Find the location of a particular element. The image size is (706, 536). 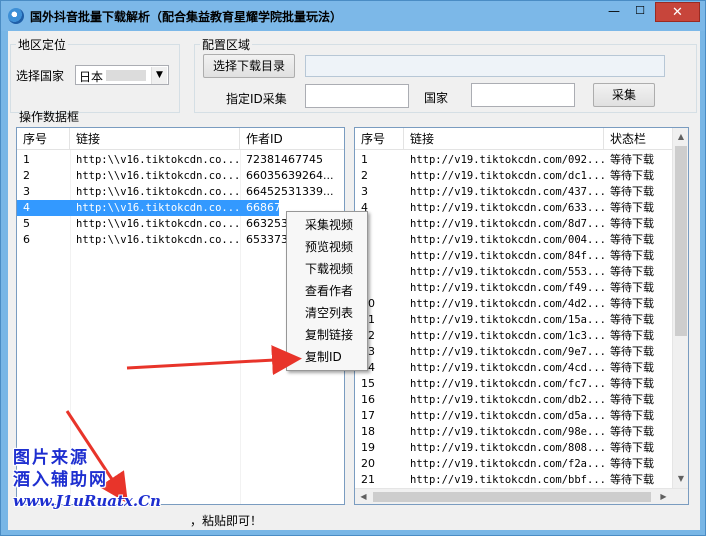

table-row: 20 http://v19.tiktokcdn.com/f2a... 等待下载 is located at coordinates (513, 464).